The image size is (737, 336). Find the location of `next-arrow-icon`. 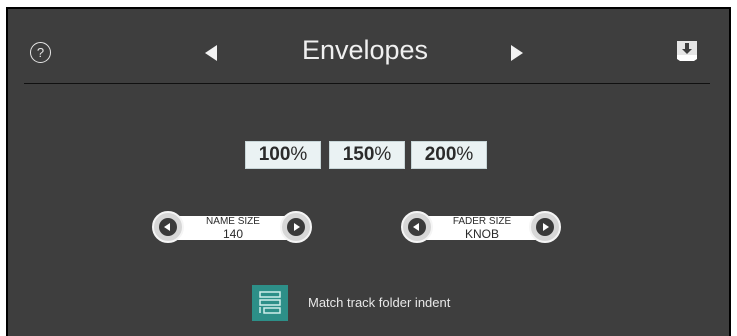

next-arrow-icon is located at coordinates (517, 53).